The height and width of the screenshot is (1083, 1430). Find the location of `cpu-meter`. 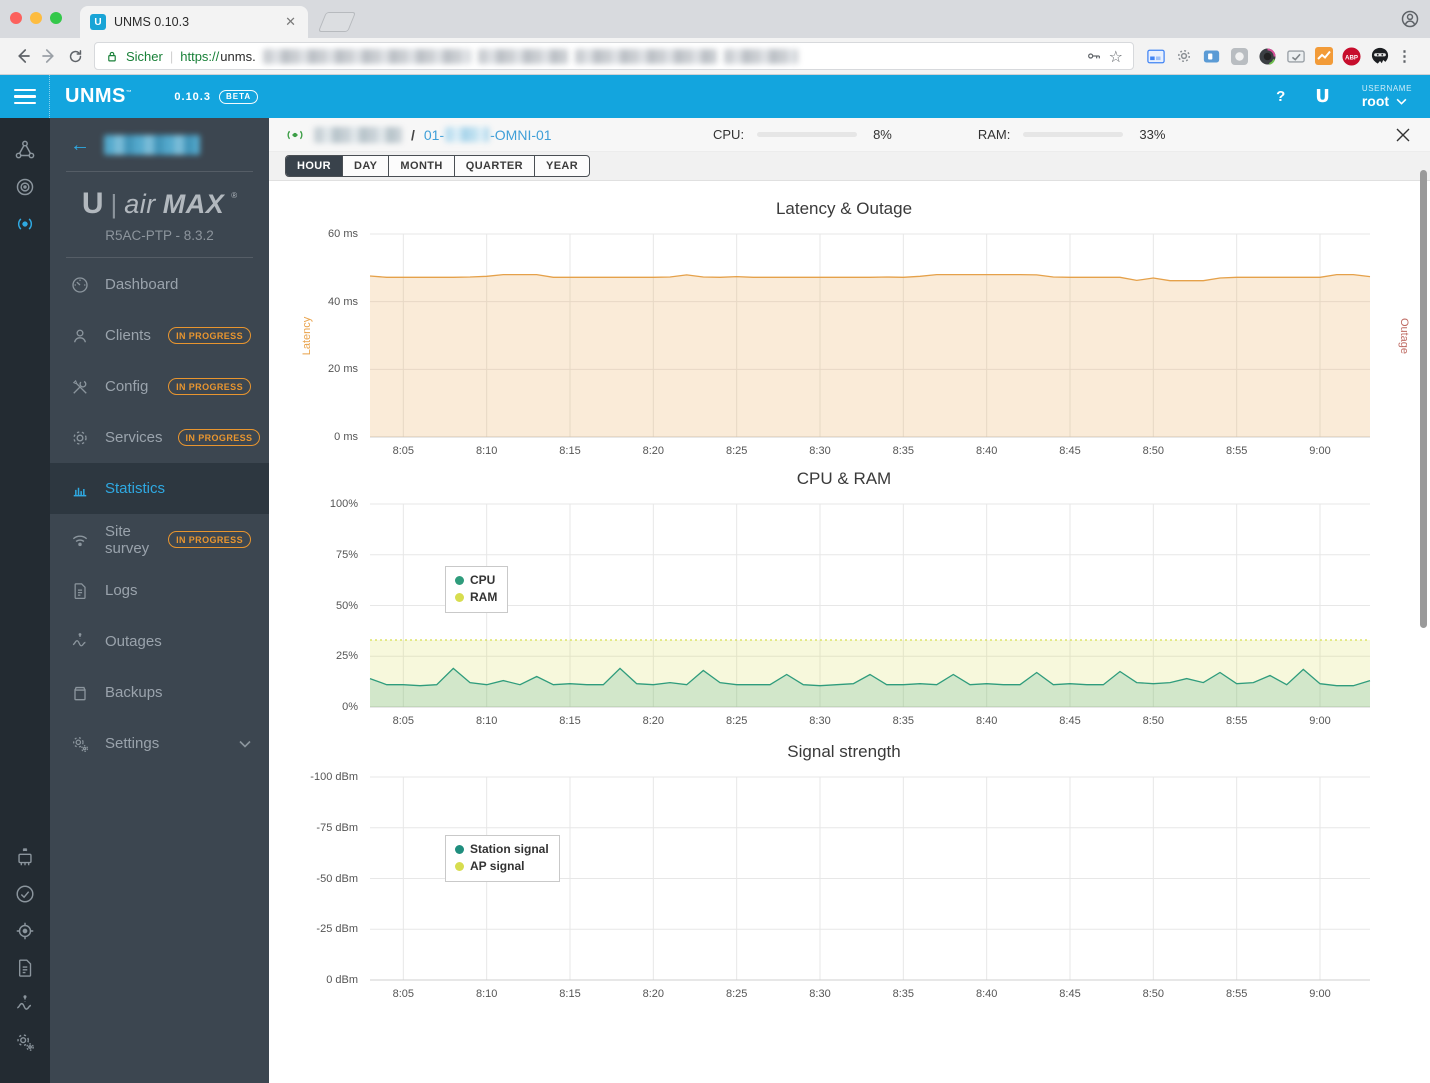

cpu-meter is located at coordinates (807, 134).